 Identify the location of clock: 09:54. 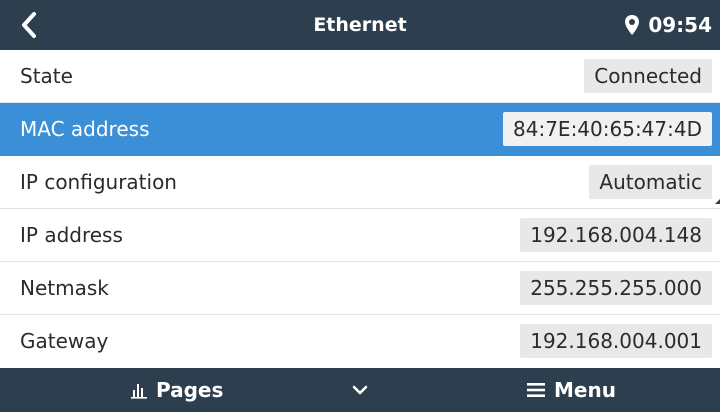
(668, 25).